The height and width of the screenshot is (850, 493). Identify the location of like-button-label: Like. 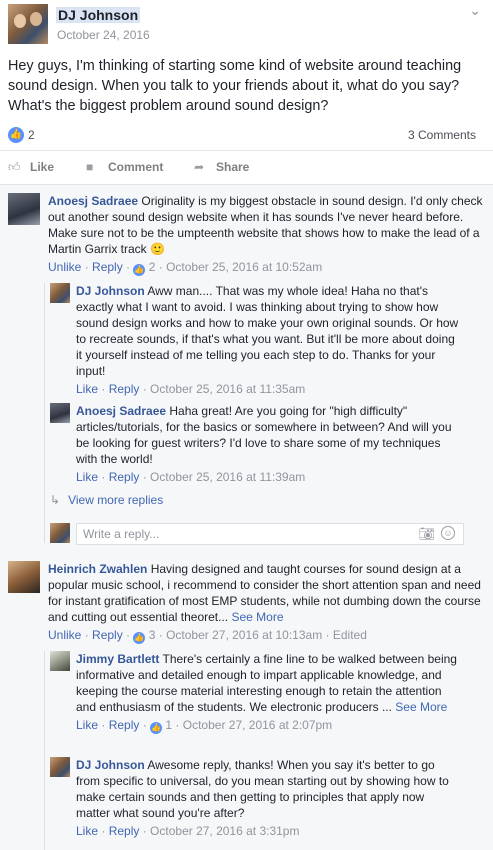
(42, 167).